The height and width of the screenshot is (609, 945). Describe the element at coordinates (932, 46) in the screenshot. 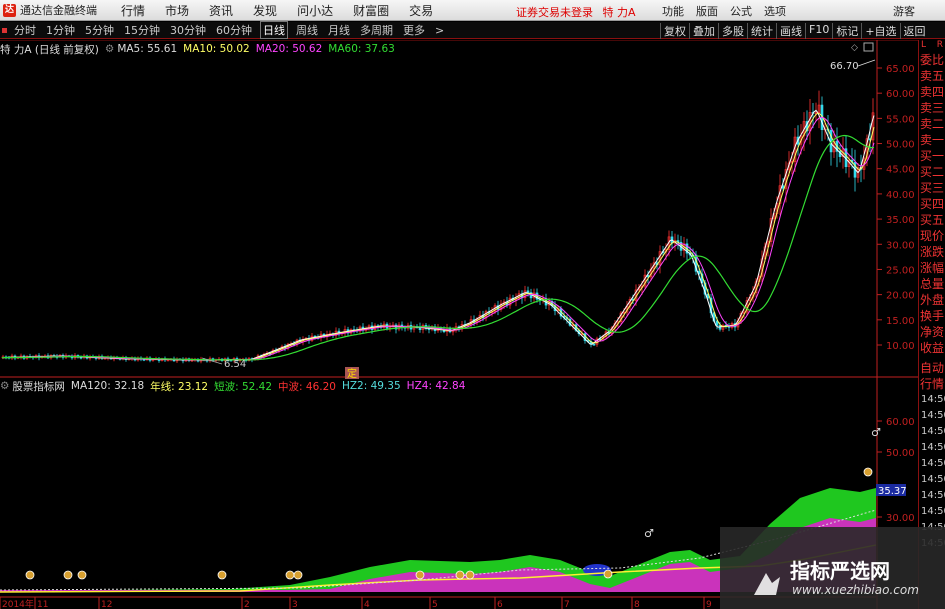

I see `panel-header: L R` at that location.